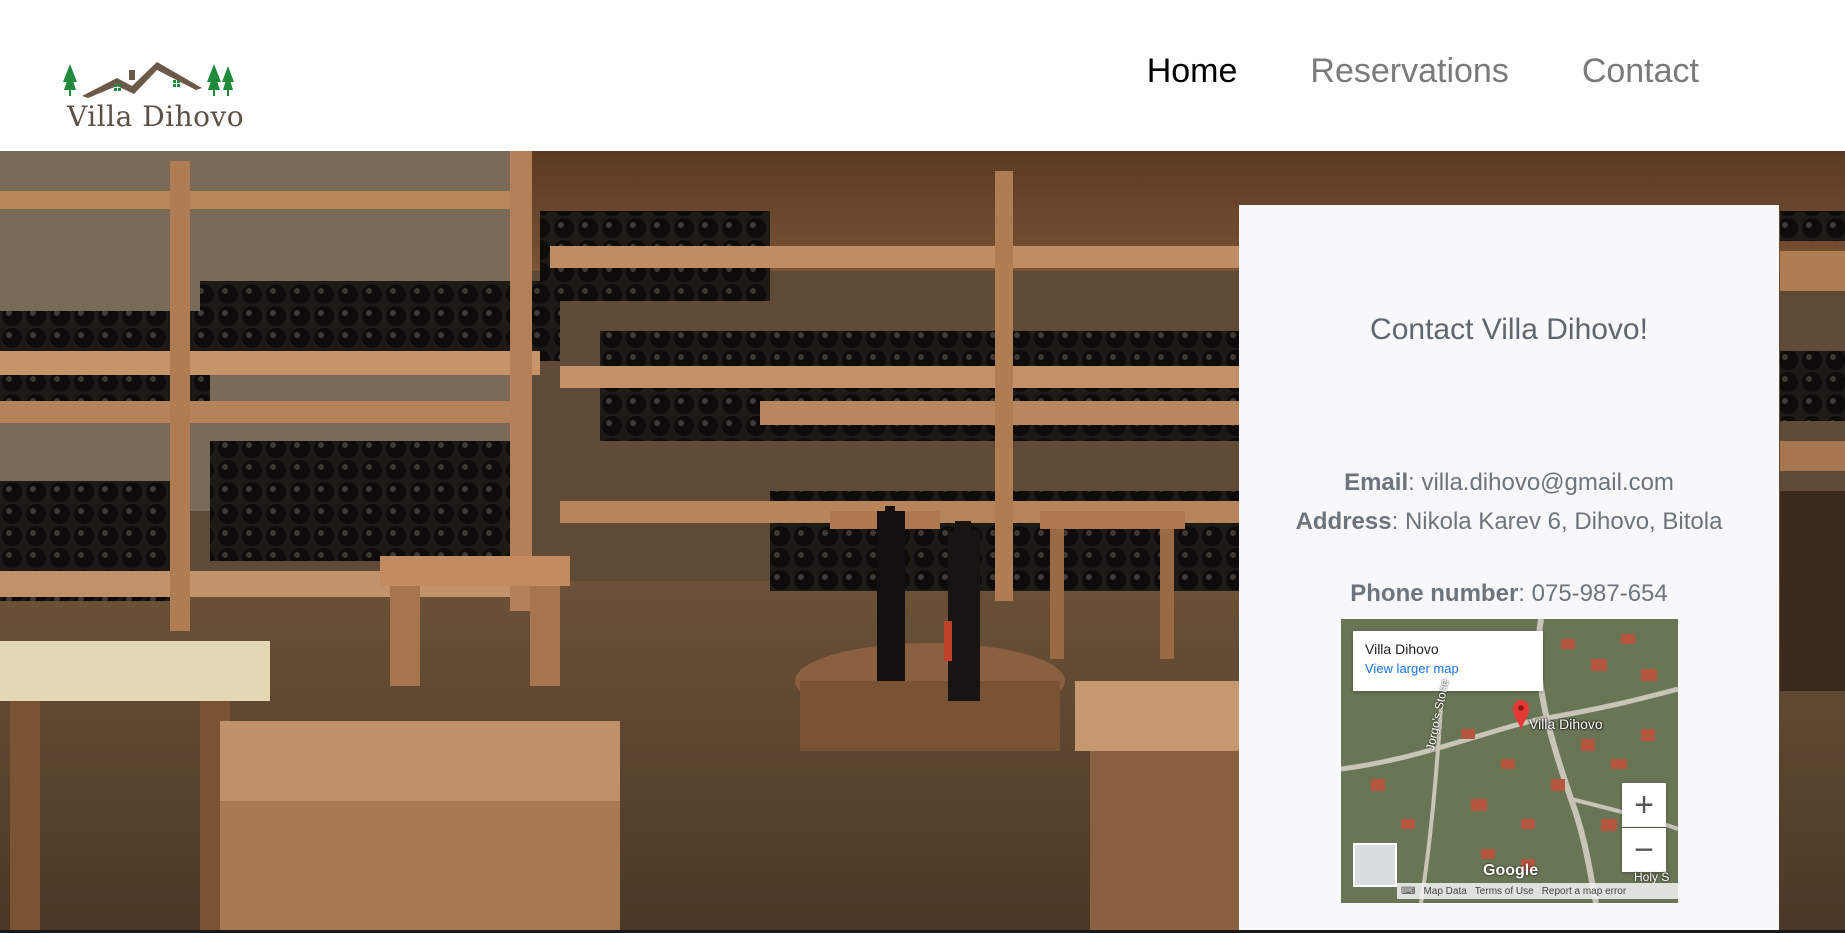 This screenshot has height=933, width=1845. I want to click on map-type-toggle, so click(1375, 865).